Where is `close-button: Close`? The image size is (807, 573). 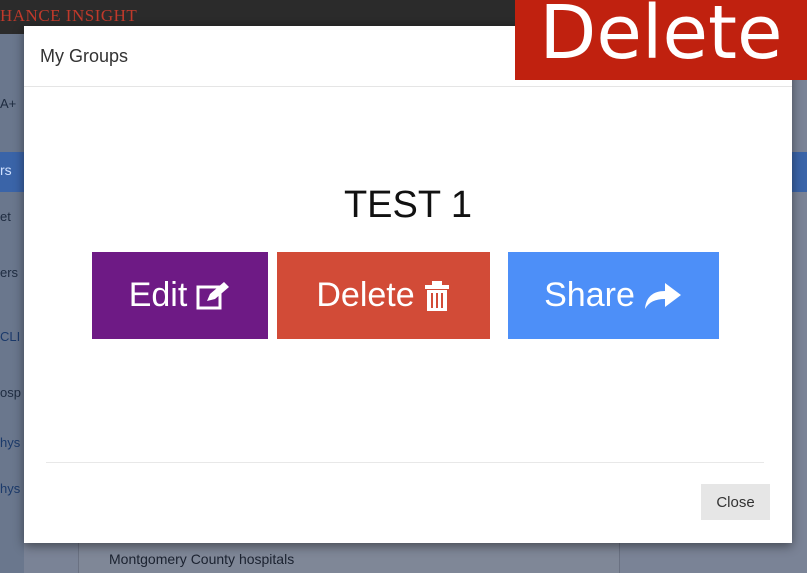 close-button: Close is located at coordinates (735, 502).